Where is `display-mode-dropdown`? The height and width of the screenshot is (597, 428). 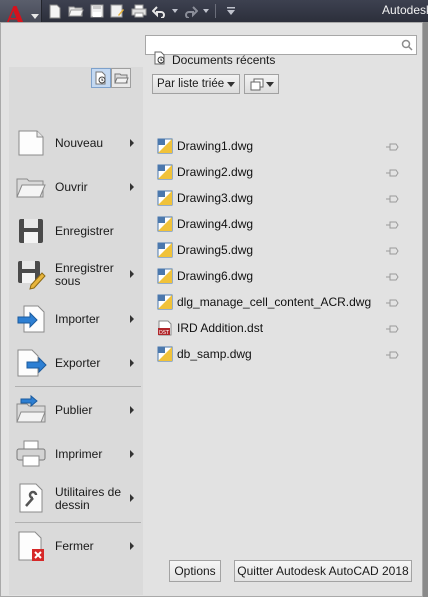 display-mode-dropdown is located at coordinates (261, 84).